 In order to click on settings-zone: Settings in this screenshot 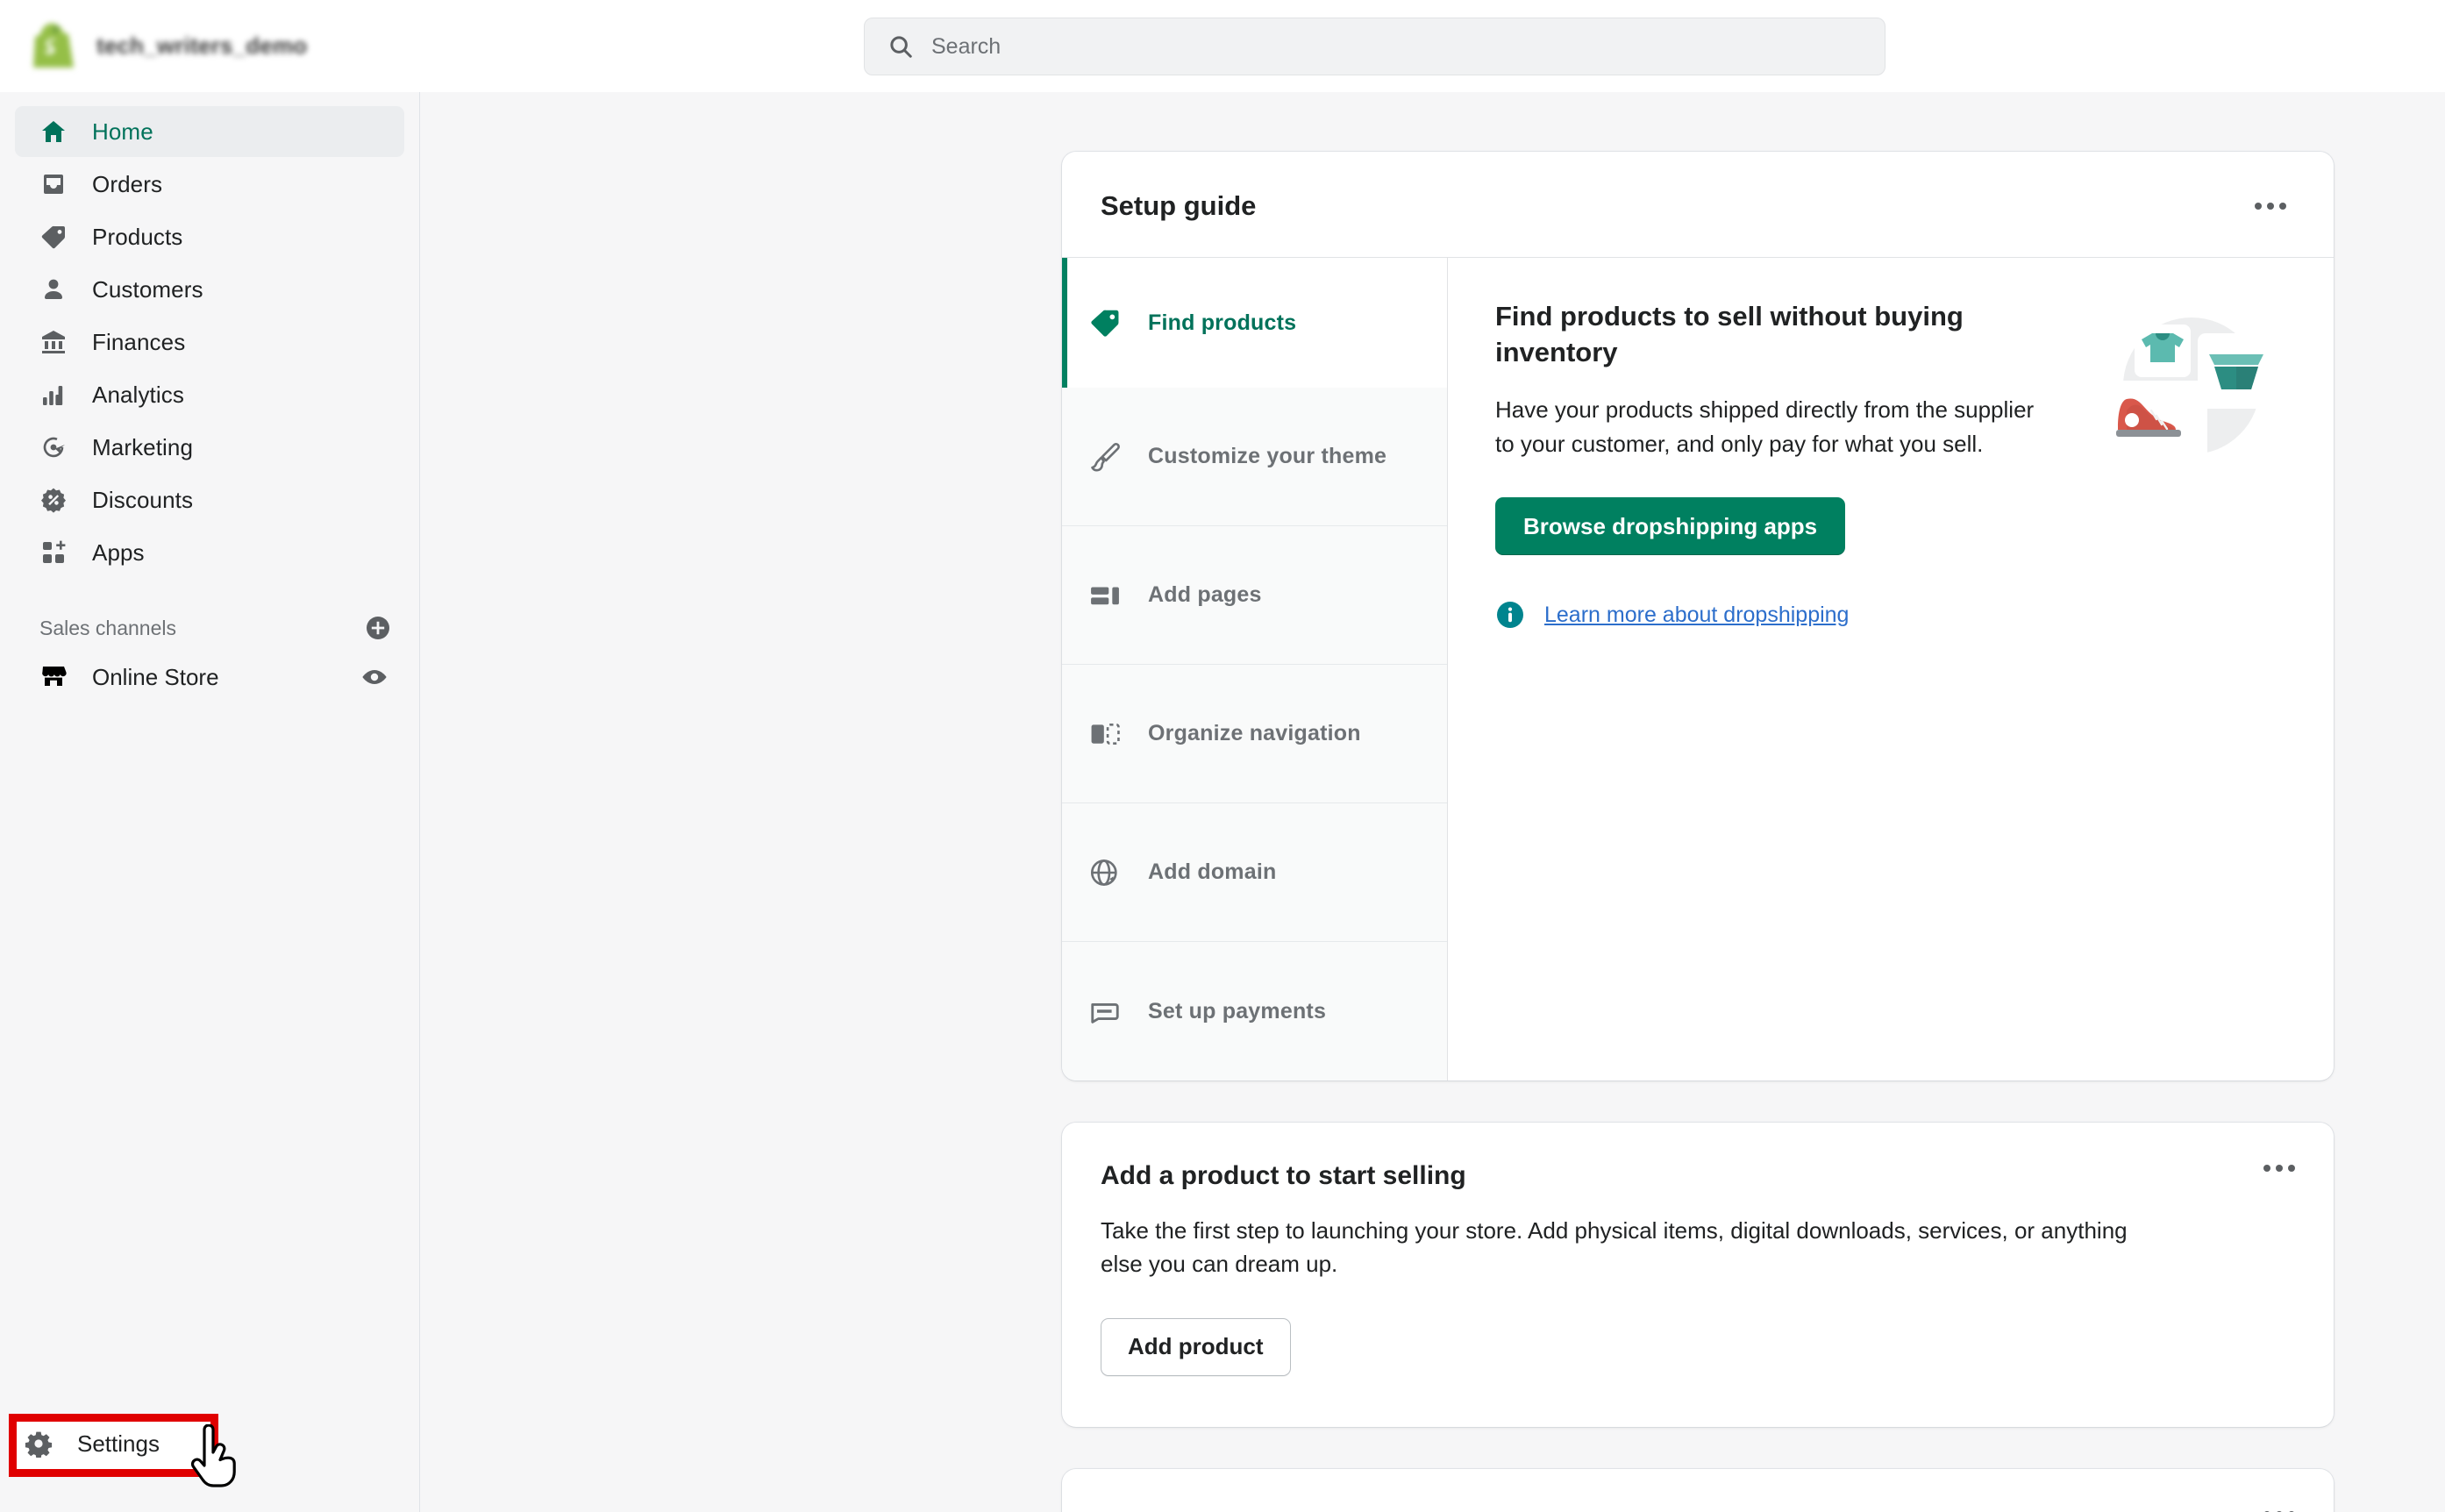, I will do `click(210, 1459)`.